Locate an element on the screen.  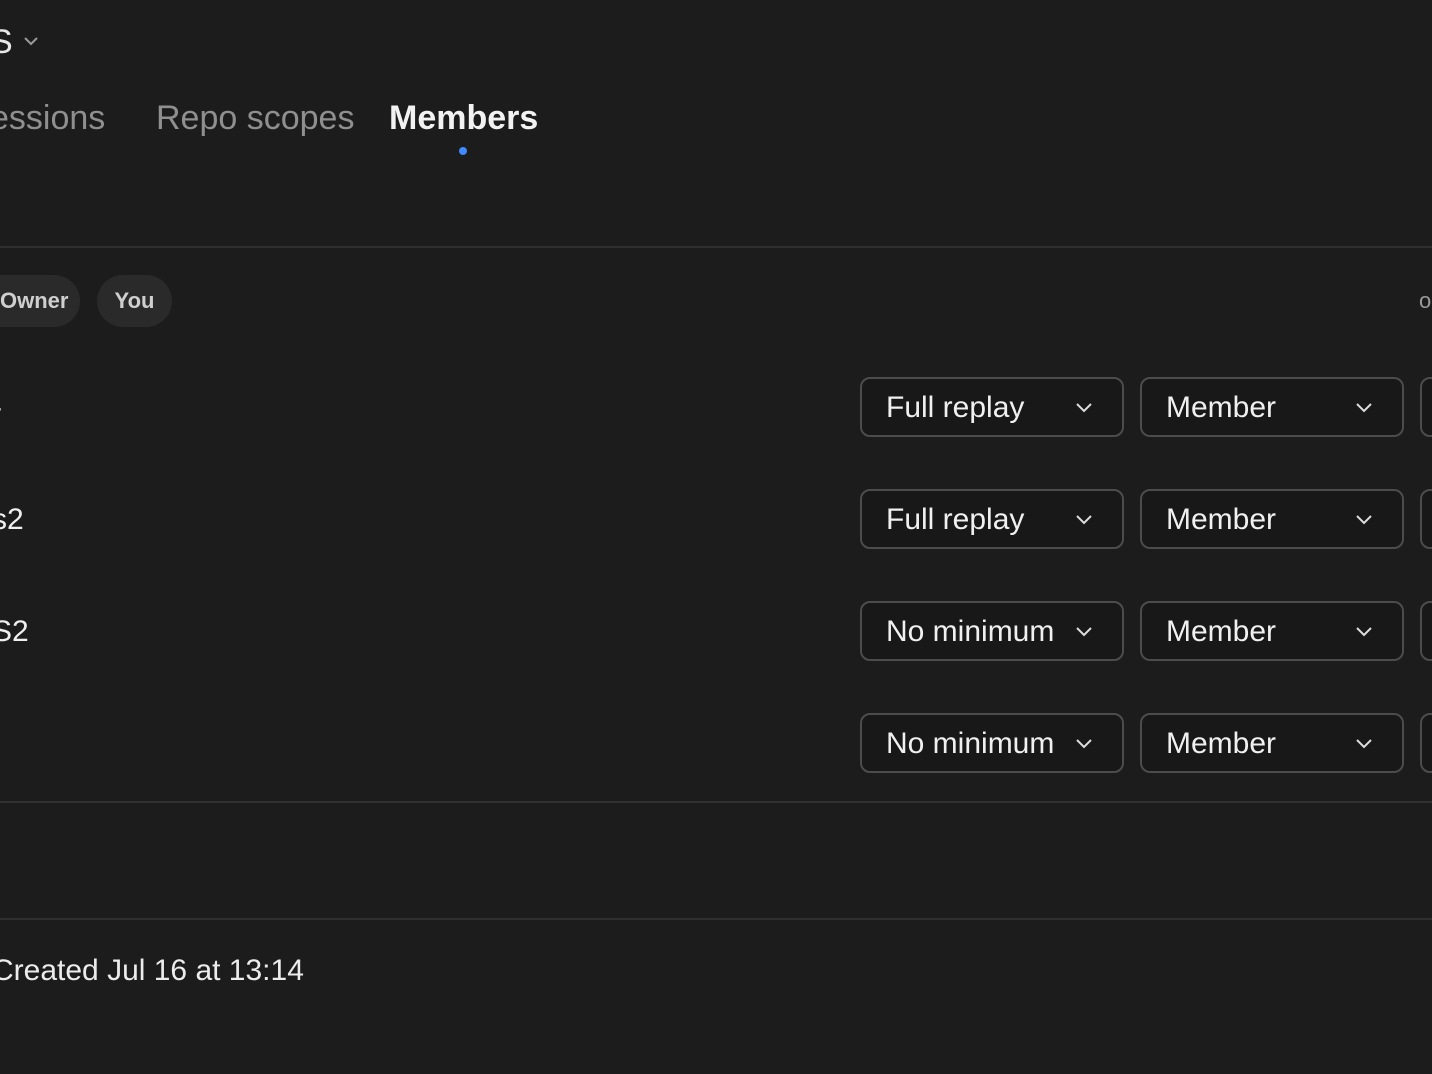
you-badge: You is located at coordinates (134, 301).